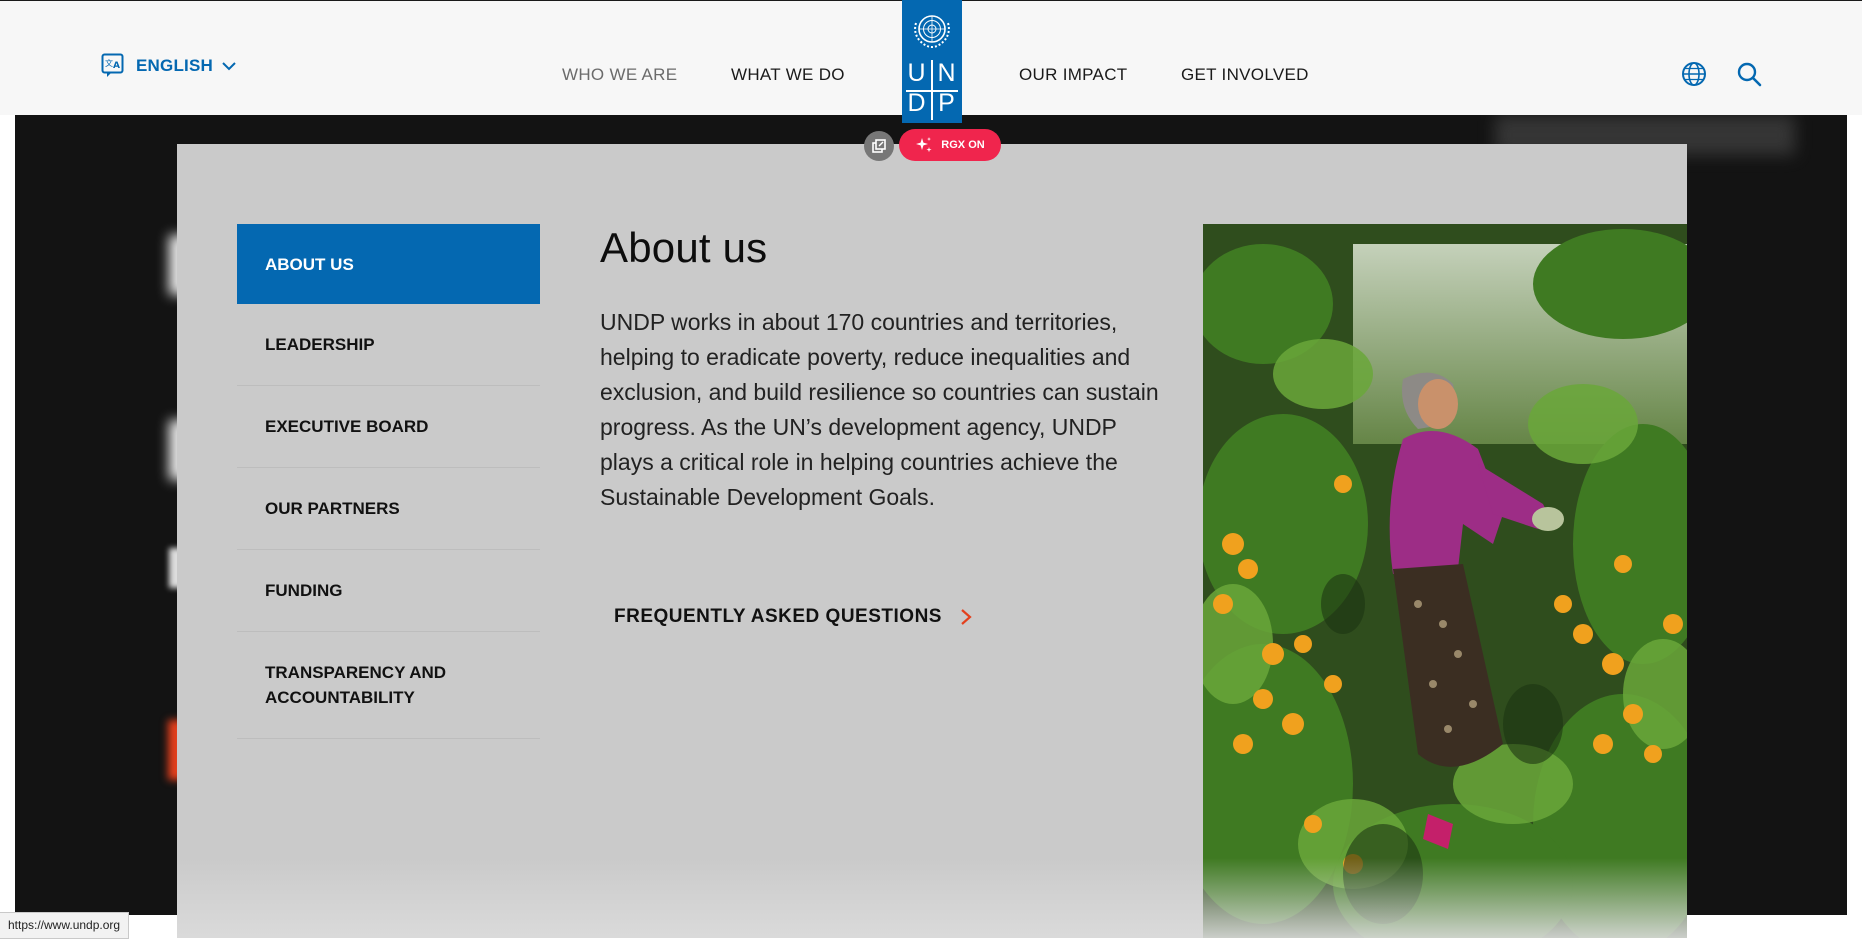 The image size is (1862, 939). Describe the element at coordinates (388, 264) in the screenshot. I see `menu-item-about-us: ABOUT US` at that location.